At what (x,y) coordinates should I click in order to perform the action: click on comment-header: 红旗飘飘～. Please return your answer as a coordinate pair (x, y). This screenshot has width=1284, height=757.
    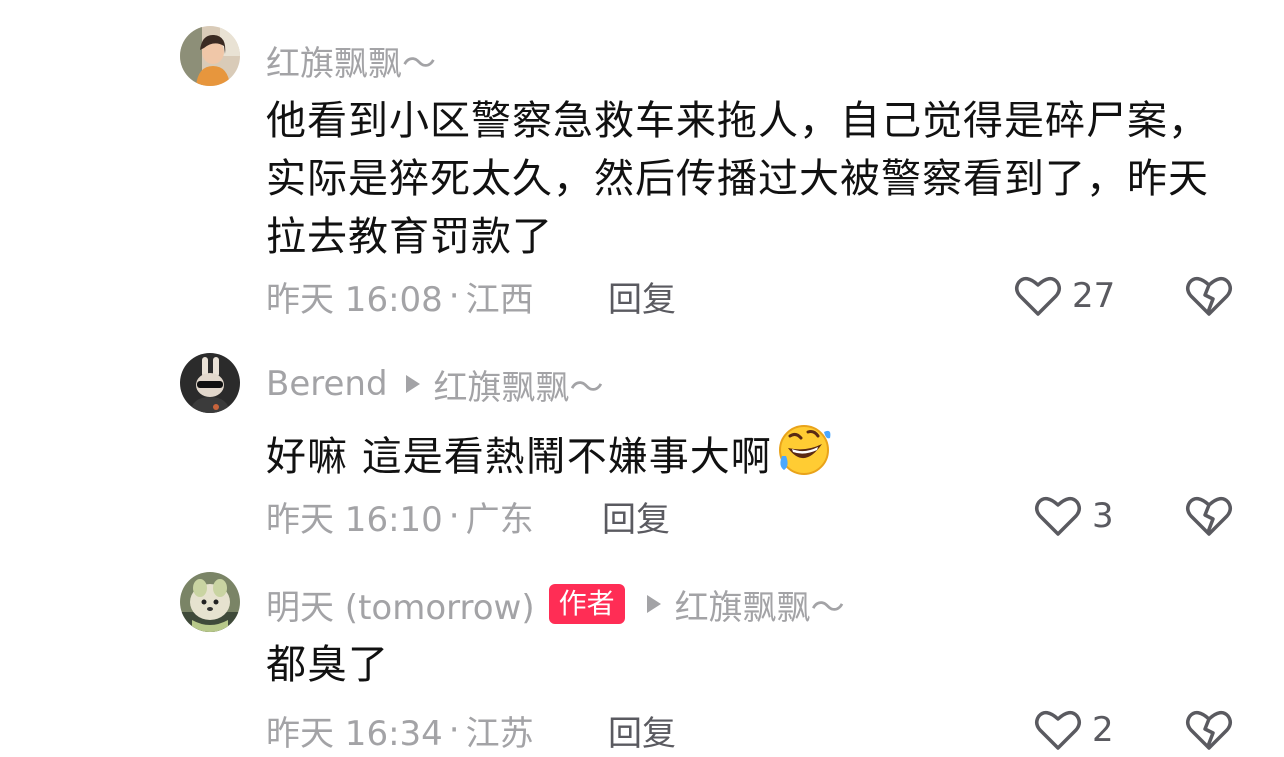
    Looking at the image, I should click on (351, 60).